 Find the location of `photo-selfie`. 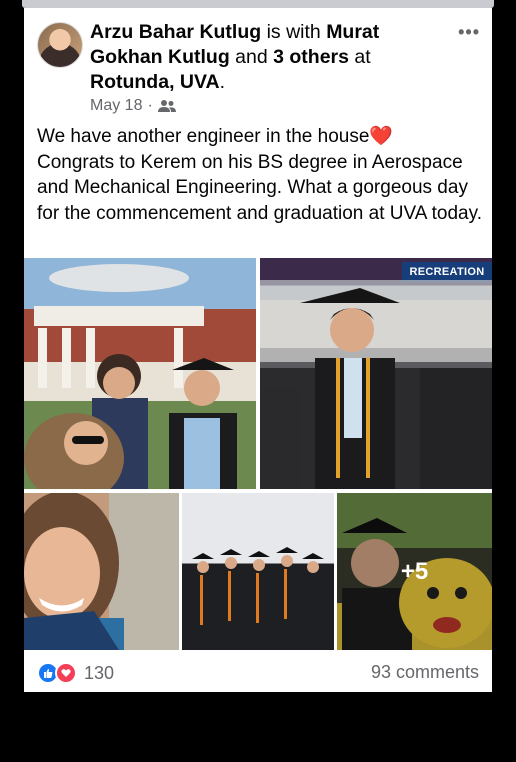

photo-selfie is located at coordinates (101, 571).